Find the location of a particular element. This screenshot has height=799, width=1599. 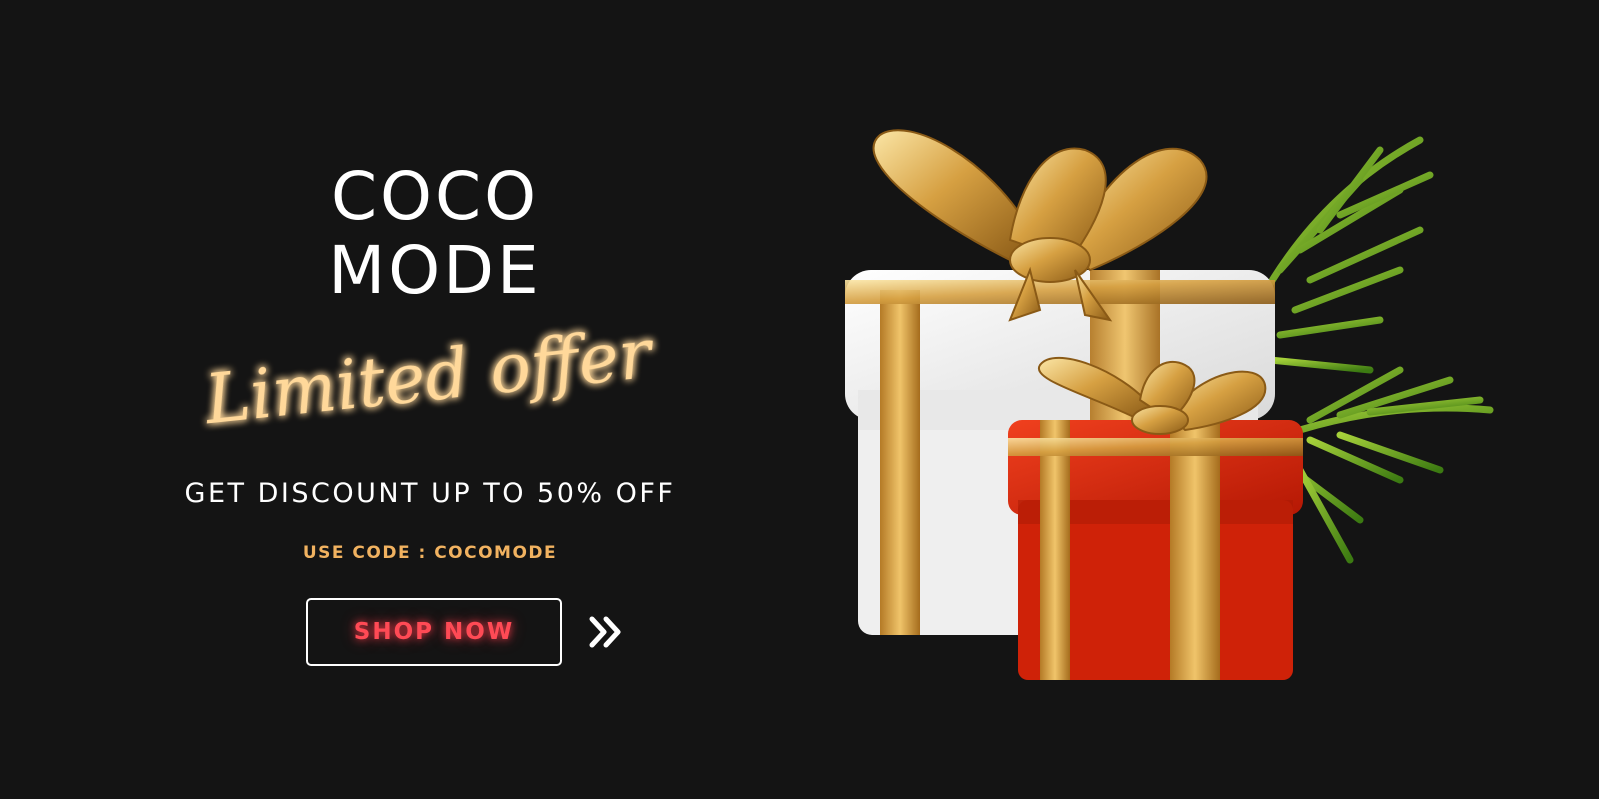

shop-now-label: SHOP NOW is located at coordinates (434, 632).